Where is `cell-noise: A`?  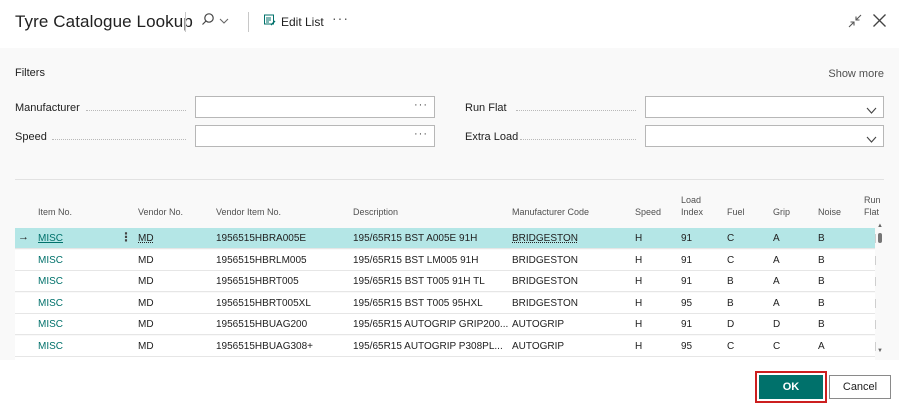 cell-noise: A is located at coordinates (821, 346).